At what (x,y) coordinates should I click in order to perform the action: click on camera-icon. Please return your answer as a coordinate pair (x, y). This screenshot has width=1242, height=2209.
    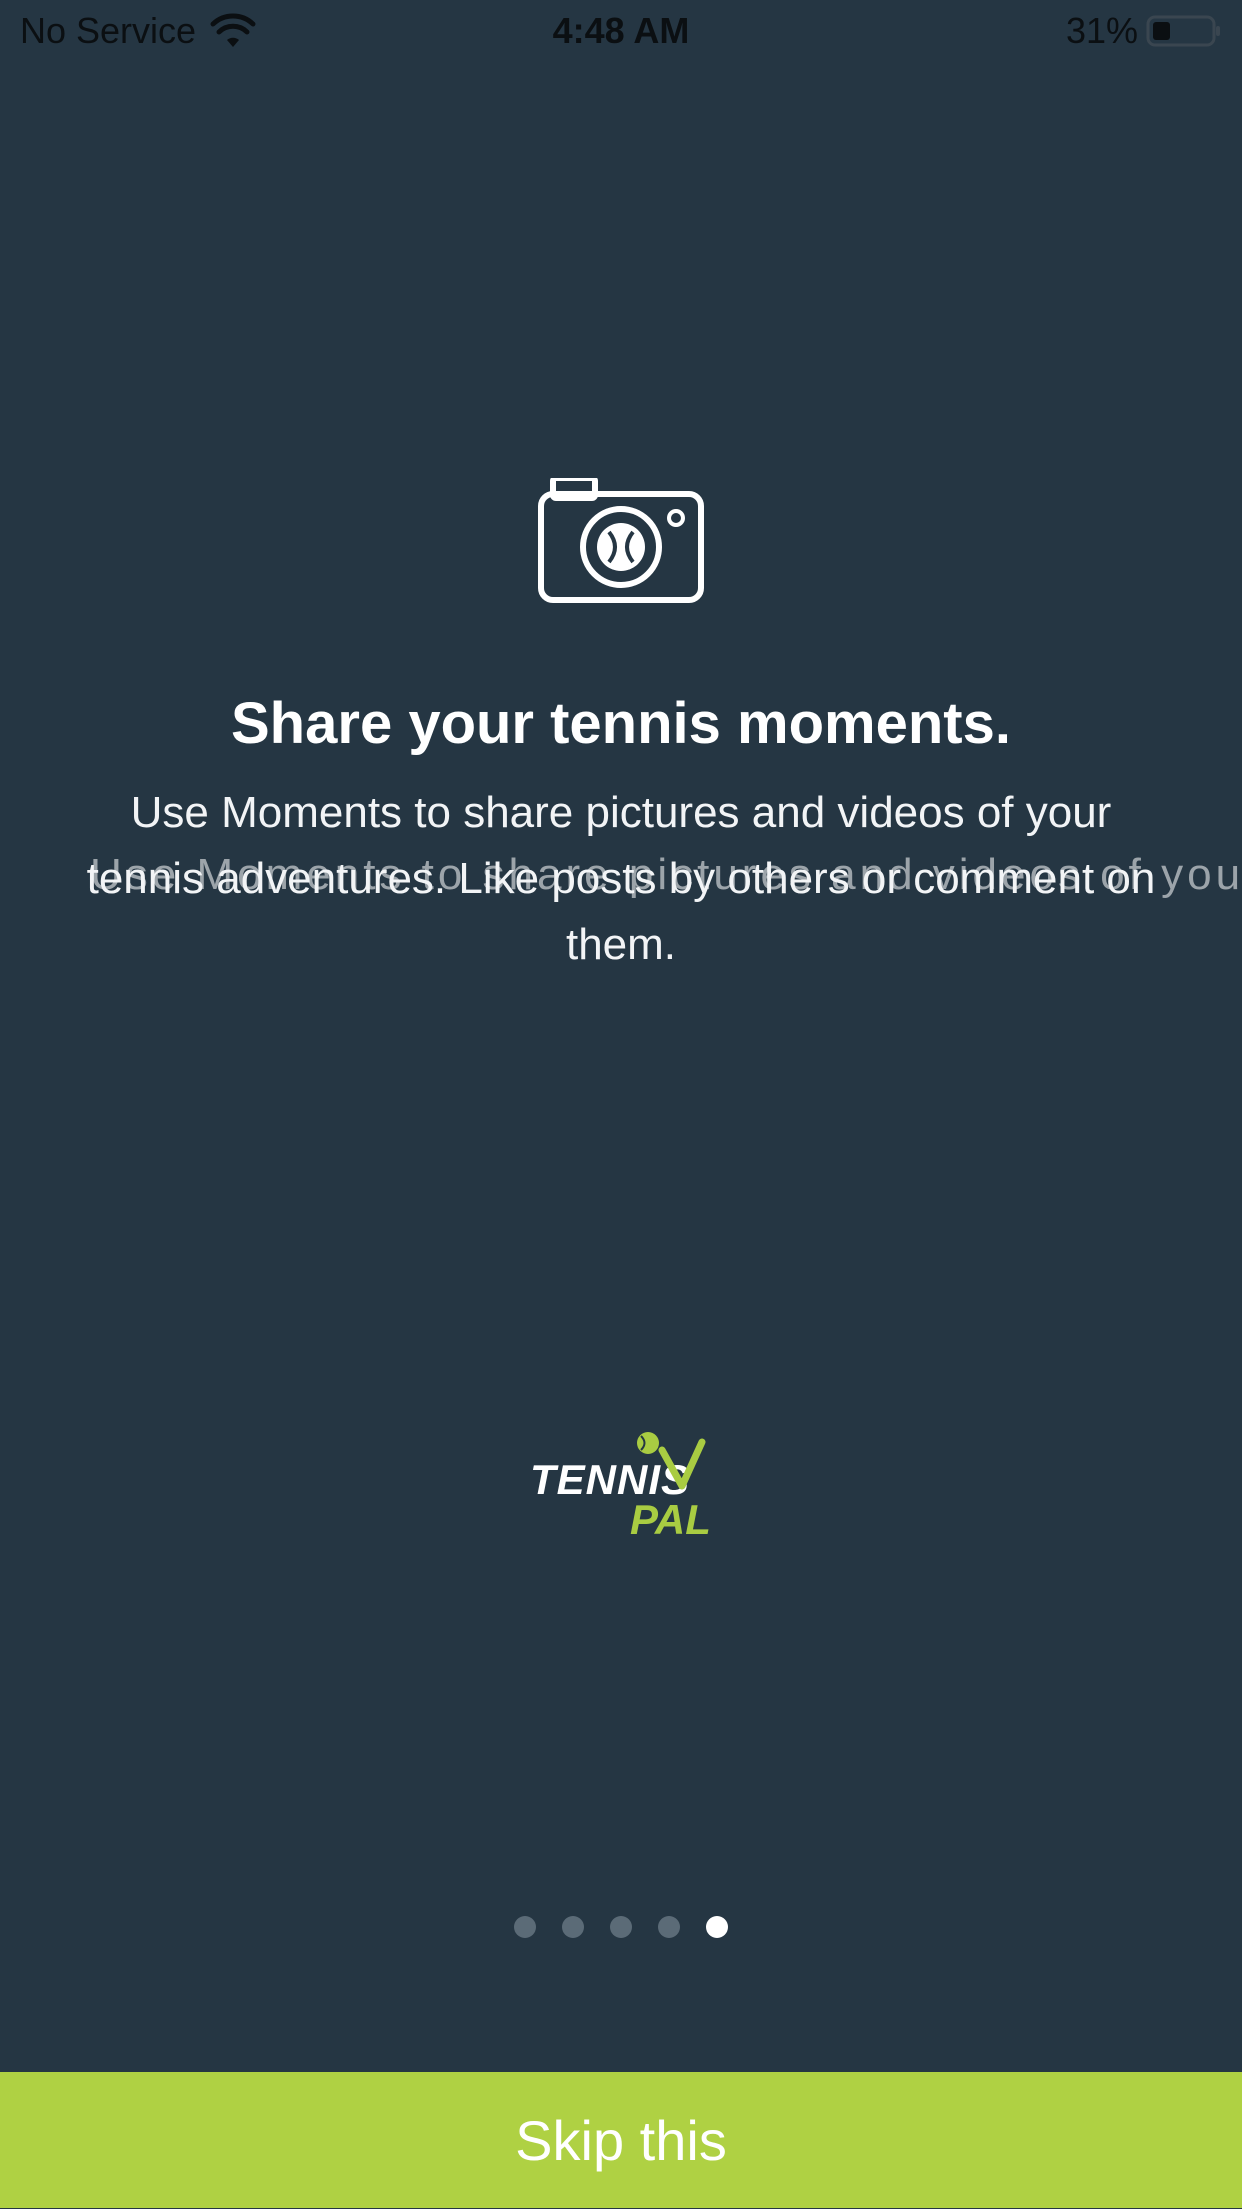
    Looking at the image, I should click on (621, 539).